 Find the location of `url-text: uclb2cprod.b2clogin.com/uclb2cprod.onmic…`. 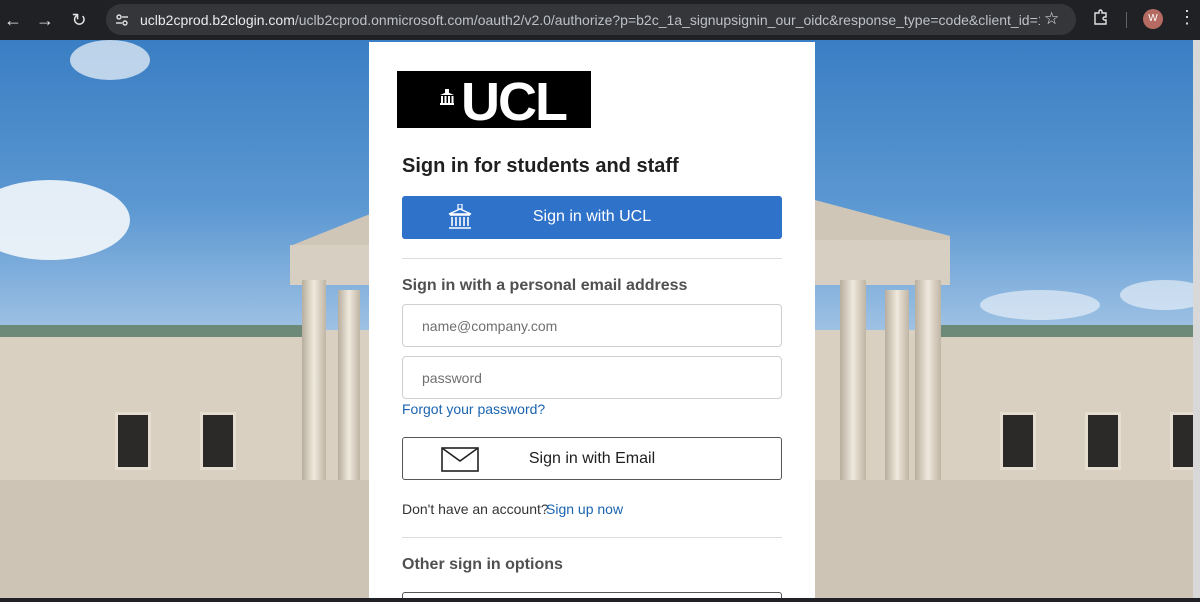

url-text: uclb2cprod.b2clogin.com/uclb2cprod.onmic… is located at coordinates (590, 20).